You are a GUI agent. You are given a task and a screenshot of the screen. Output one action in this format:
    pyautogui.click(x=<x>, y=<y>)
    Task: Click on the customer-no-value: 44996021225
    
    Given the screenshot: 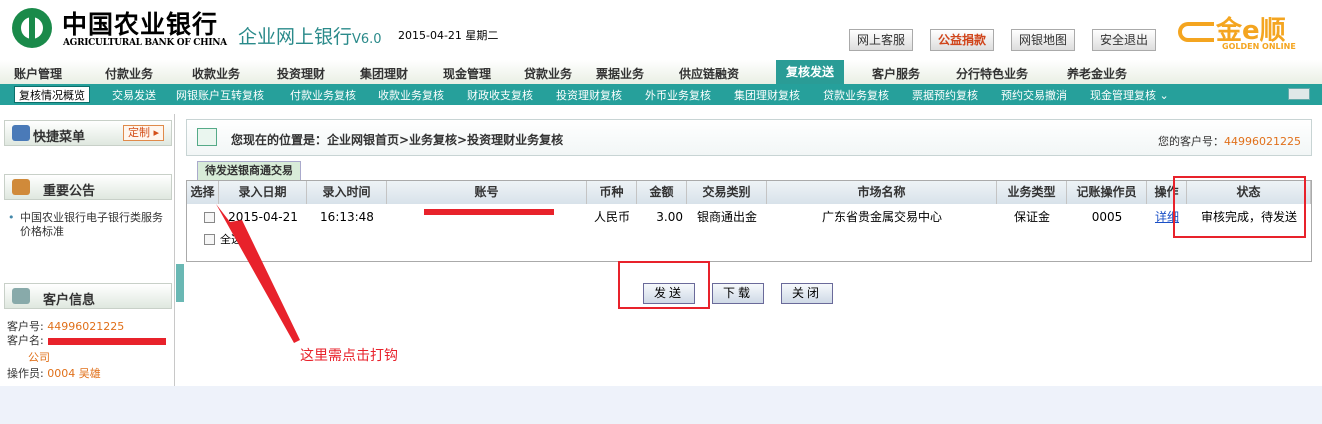 What is the action you would take?
    pyautogui.click(x=86, y=326)
    